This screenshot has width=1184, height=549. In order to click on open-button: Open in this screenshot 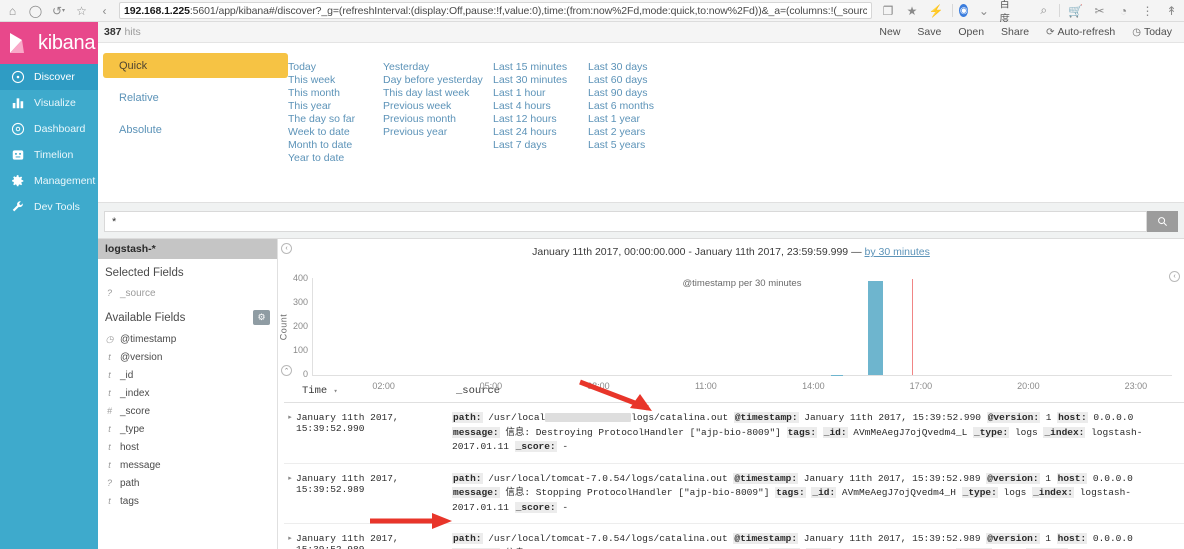, I will do `click(971, 32)`.